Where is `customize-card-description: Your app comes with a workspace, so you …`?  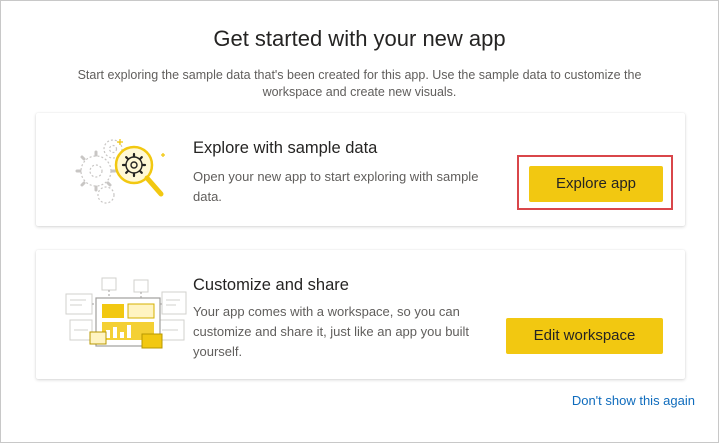
customize-card-description: Your app comes with a workspace, so you … is located at coordinates (331, 331).